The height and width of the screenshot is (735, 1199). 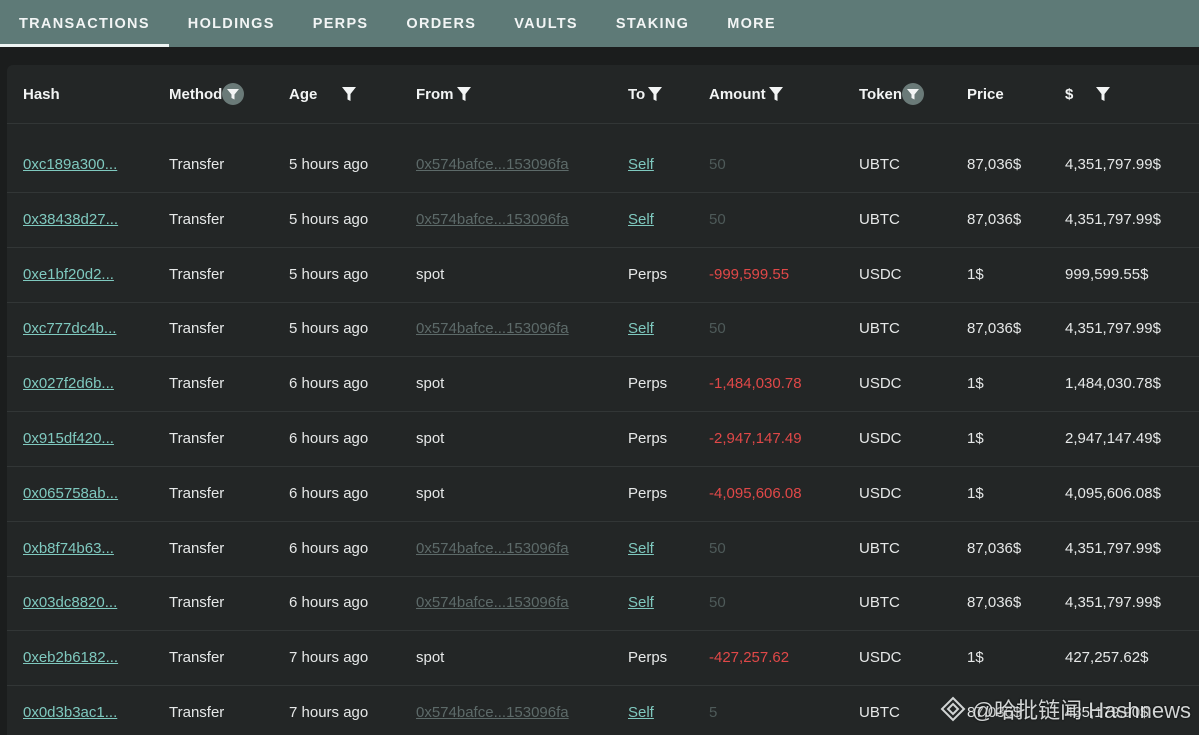 What do you see at coordinates (749, 658) in the screenshot?
I see `cell-amount: -427,257.62` at bounding box center [749, 658].